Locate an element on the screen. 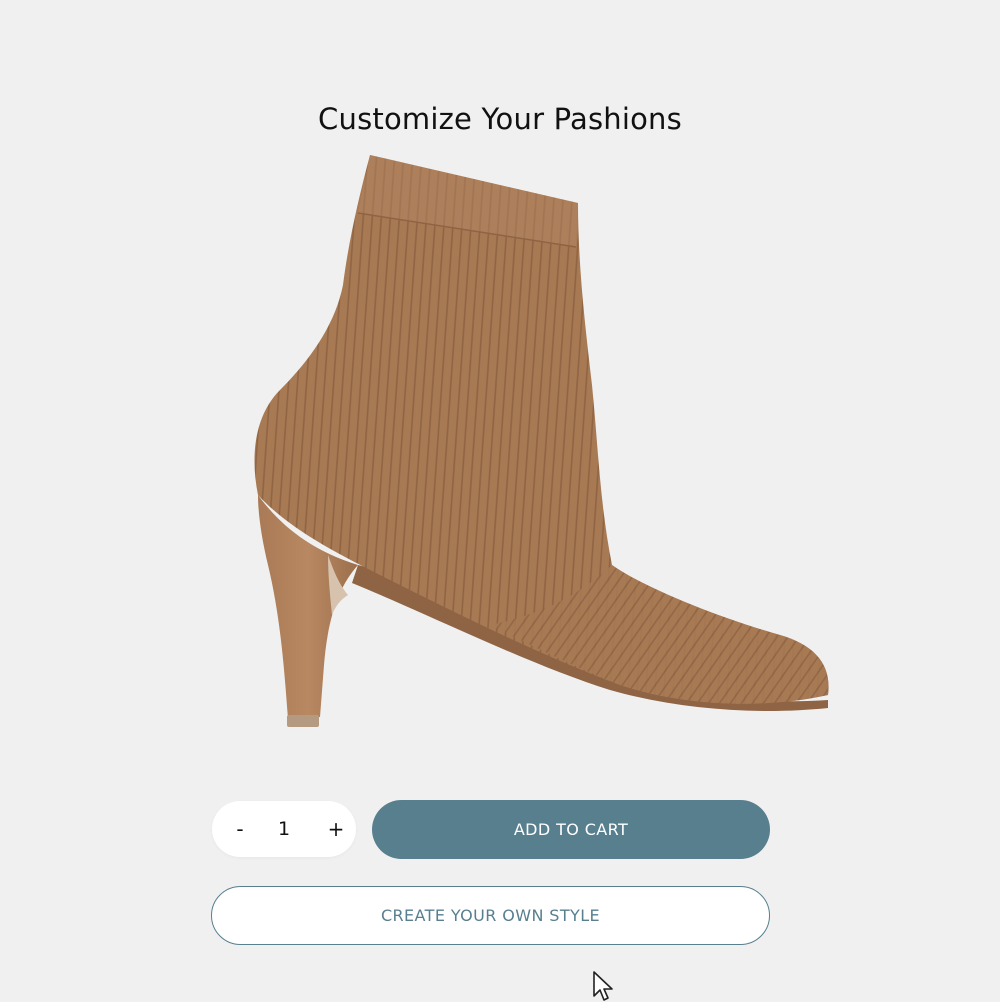 This screenshot has height=1002, width=1000. quantity-stepper: - 1 + is located at coordinates (284, 829).